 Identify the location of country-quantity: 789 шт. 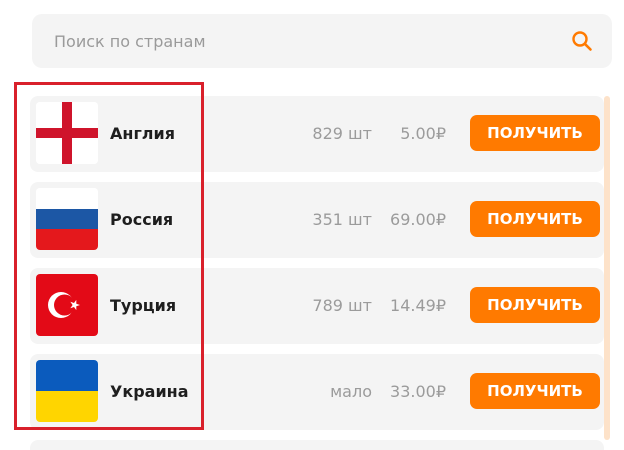
(342, 305).